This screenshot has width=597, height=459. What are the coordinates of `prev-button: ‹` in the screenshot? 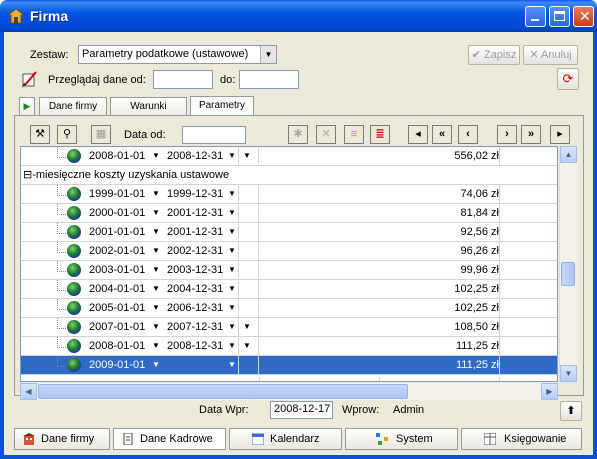 It's located at (468, 134).